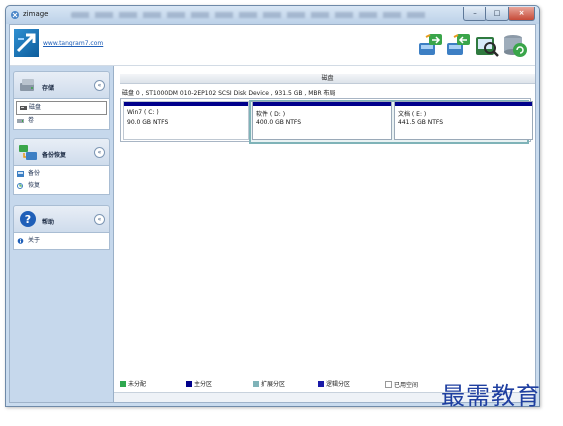  What do you see at coordinates (463, 120) in the screenshot?
I see `partition-e: 文档 ( E: ) 441.5 GB NTFS` at bounding box center [463, 120].